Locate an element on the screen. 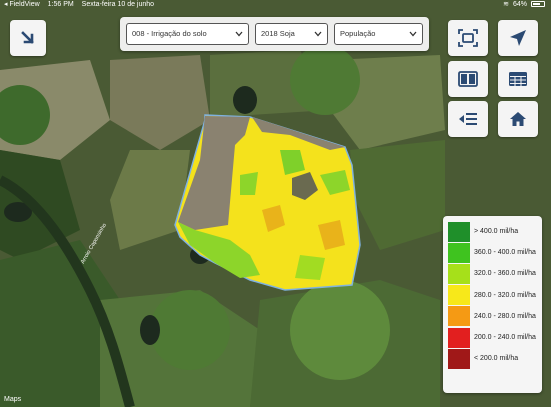 This screenshot has width=551, height=407. legend-item: 320.0 - 360.0 mil/ha is located at coordinates (493, 273).